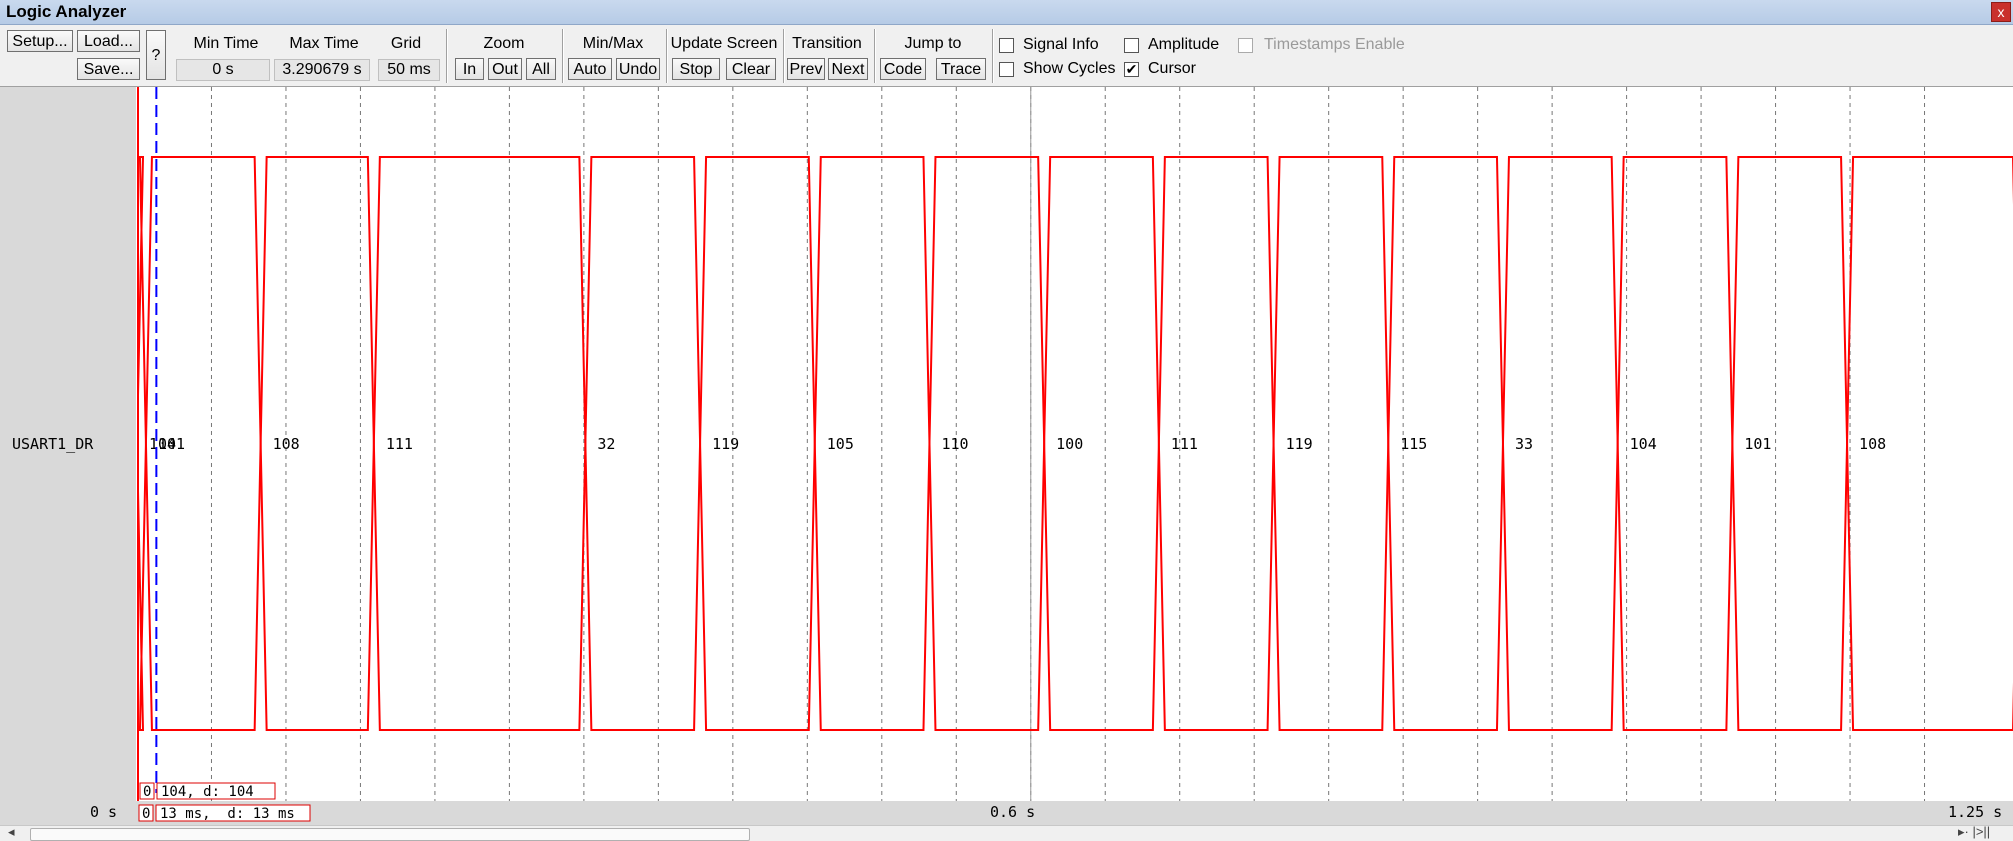 This screenshot has height=841, width=2013. I want to click on scroll-left-arrow-icon: ◂, so click(11, 832).